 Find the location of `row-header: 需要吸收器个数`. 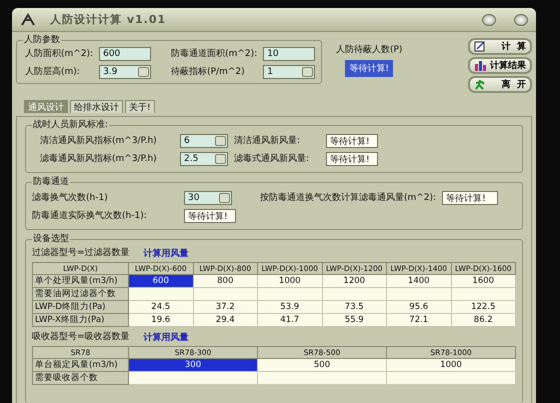

row-header: 需要吸收器个数 is located at coordinates (80, 378).